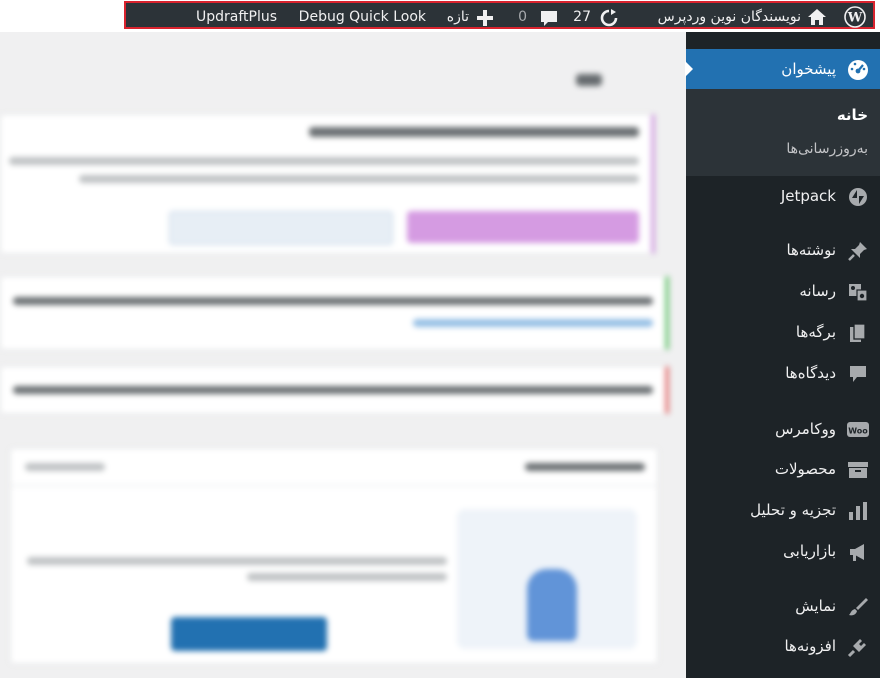 This screenshot has width=880, height=678. I want to click on page-title, so click(589, 80).